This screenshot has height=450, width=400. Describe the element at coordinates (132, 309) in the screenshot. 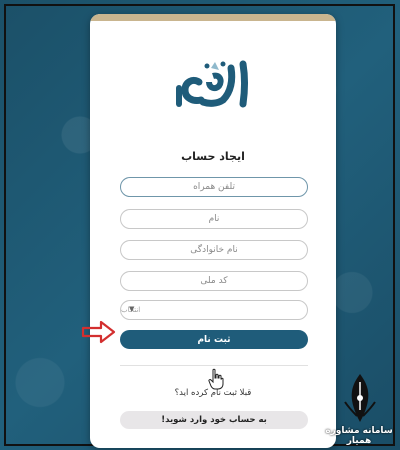

I see `caret-down-icon: ▼` at that location.